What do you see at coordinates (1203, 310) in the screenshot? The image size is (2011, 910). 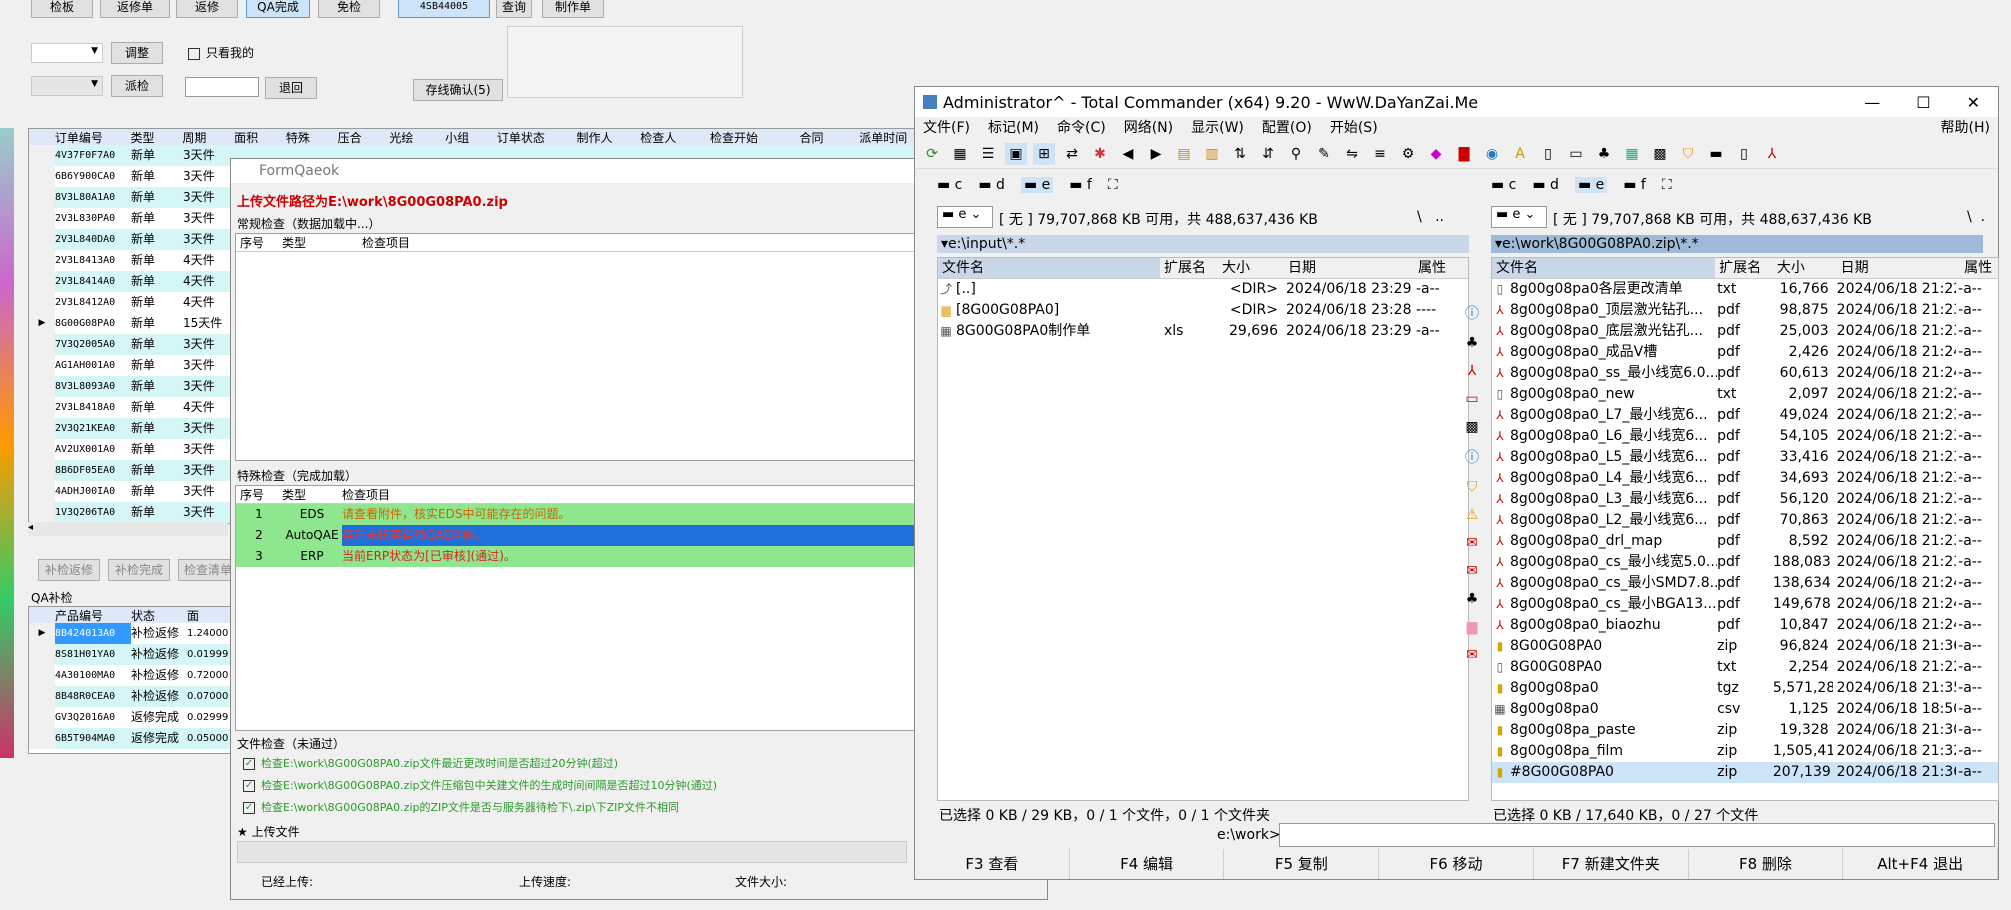 I see `file-row: ▆ [8G00G08PA0] <DIR> 2024/06/18 23:28 ----` at bounding box center [1203, 310].